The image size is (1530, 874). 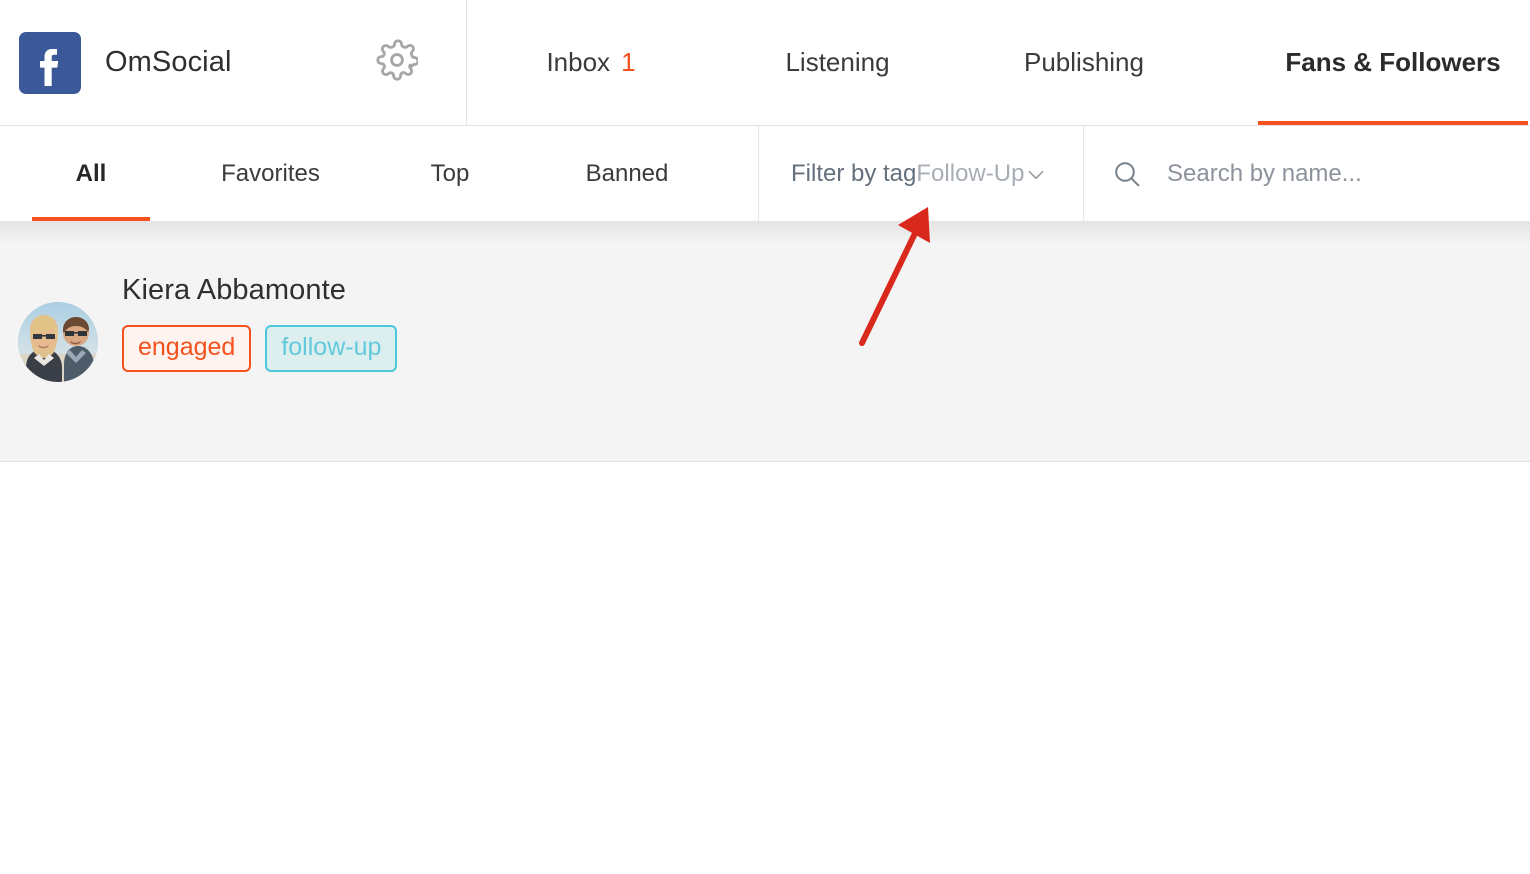 I want to click on inbox-unread-badge: 1, so click(x=628, y=62).